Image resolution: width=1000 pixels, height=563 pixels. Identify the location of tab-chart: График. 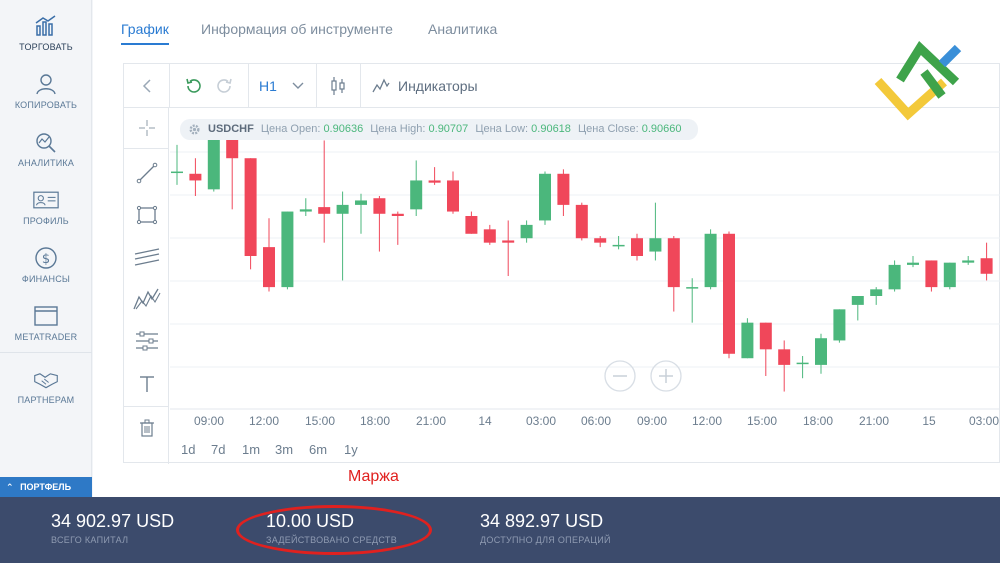
(145, 33).